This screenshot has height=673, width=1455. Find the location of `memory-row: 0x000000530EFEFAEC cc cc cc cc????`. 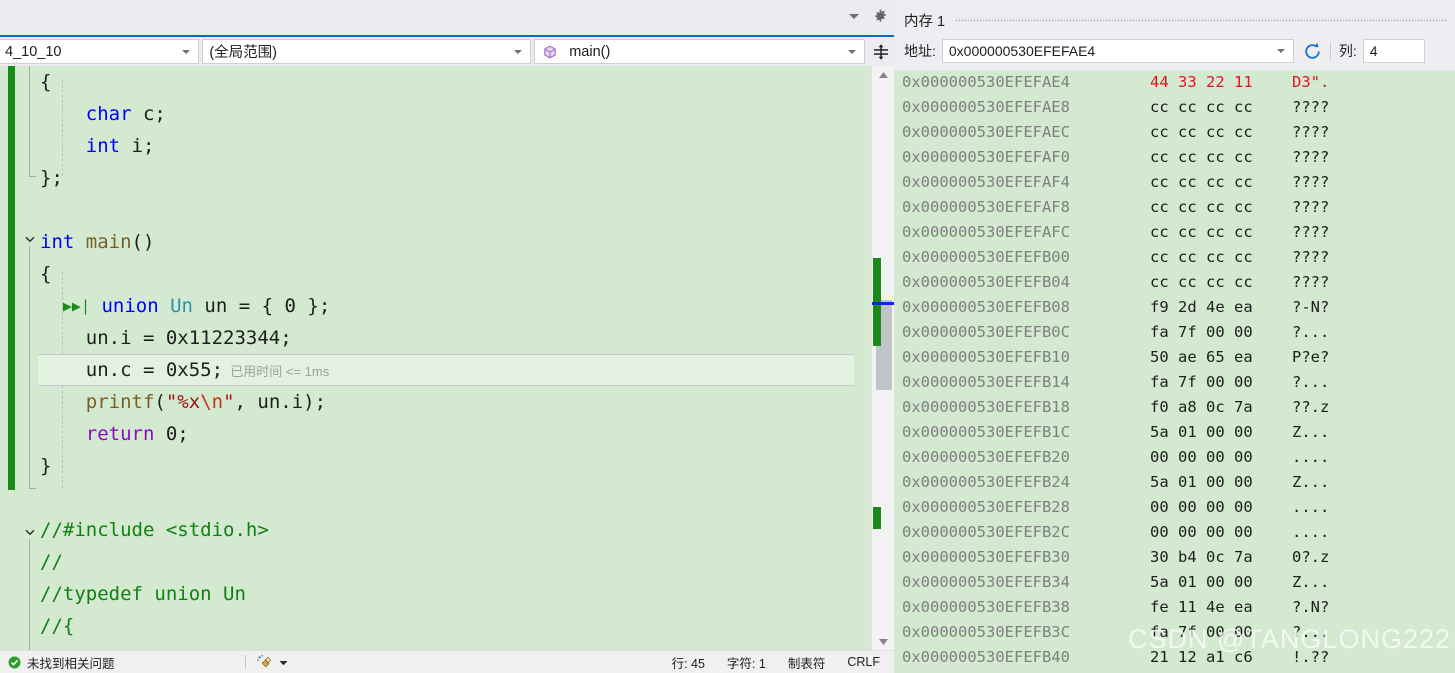

memory-row: 0x000000530EFEFAEC cc cc cc cc???? is located at coordinates (1174, 132).